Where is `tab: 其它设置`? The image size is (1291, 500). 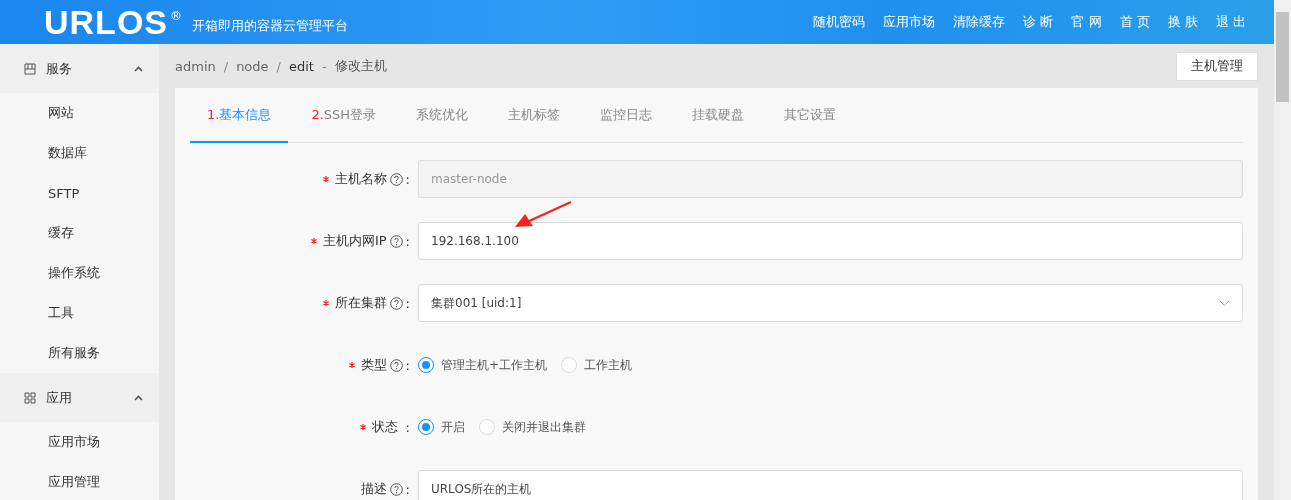 tab: 其它设置 is located at coordinates (810, 115).